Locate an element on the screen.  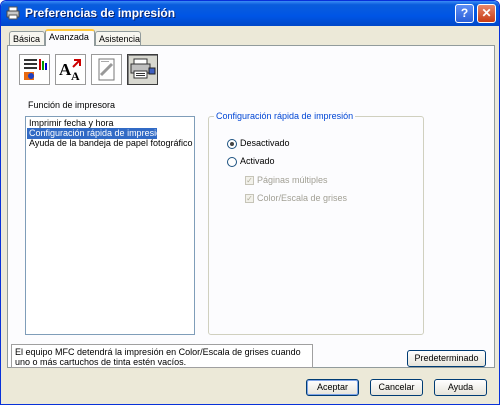
question-icon: ? is located at coordinates (464, 13).